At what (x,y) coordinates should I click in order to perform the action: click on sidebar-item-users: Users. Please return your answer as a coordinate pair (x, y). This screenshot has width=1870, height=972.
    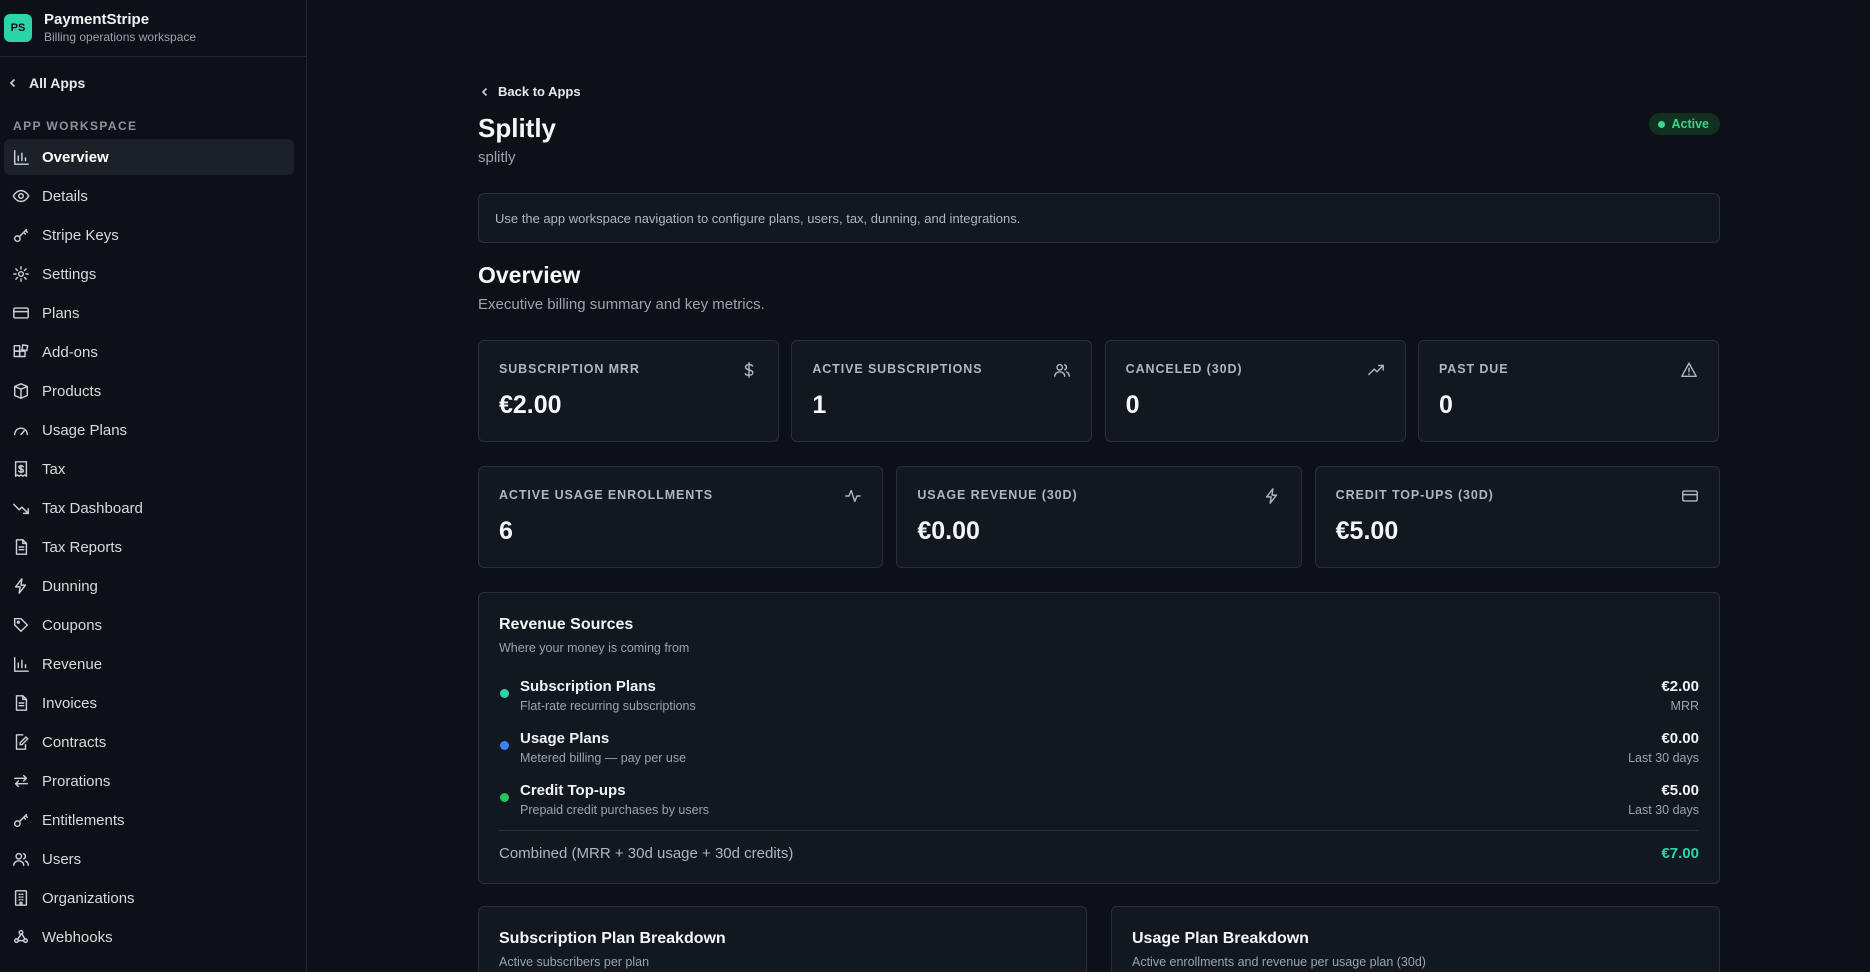
    Looking at the image, I should click on (149, 859).